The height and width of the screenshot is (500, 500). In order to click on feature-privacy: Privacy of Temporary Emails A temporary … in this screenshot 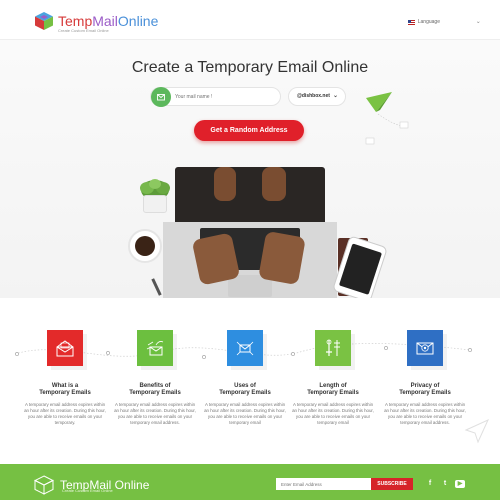, I will do `click(425, 378)`.